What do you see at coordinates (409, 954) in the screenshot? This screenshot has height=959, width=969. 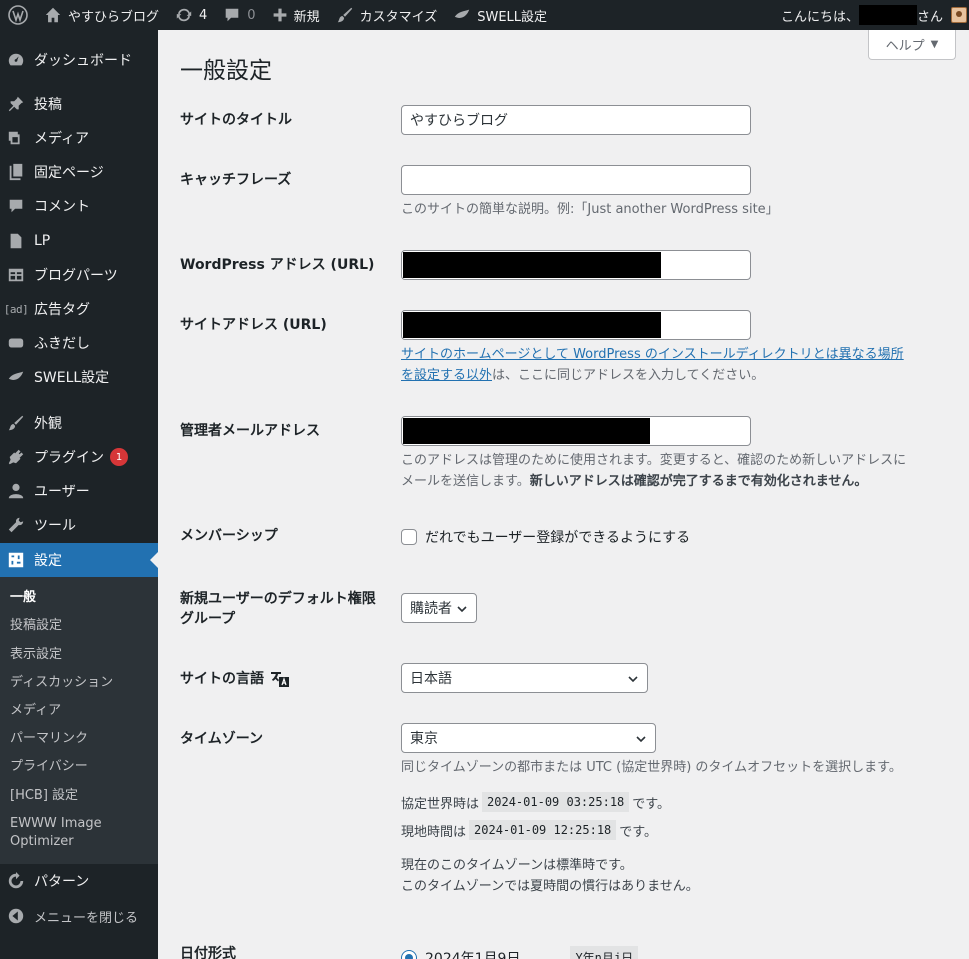 I see `date-format-radio` at bounding box center [409, 954].